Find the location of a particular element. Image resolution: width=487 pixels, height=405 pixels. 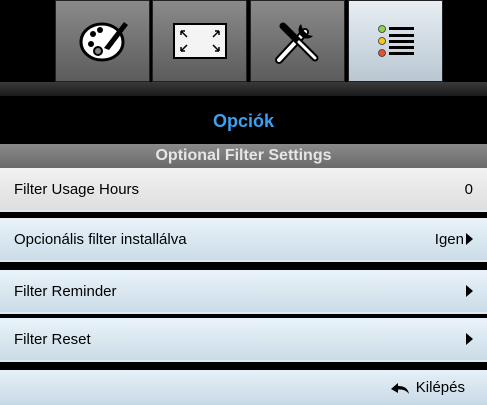

tab-shelf is located at coordinates (243, 89).